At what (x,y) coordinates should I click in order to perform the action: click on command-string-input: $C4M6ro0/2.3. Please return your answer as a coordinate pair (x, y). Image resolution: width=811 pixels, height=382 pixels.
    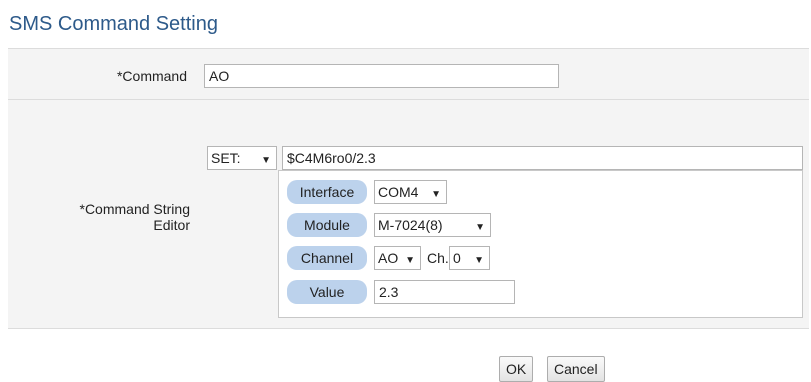
    Looking at the image, I should click on (542, 158).